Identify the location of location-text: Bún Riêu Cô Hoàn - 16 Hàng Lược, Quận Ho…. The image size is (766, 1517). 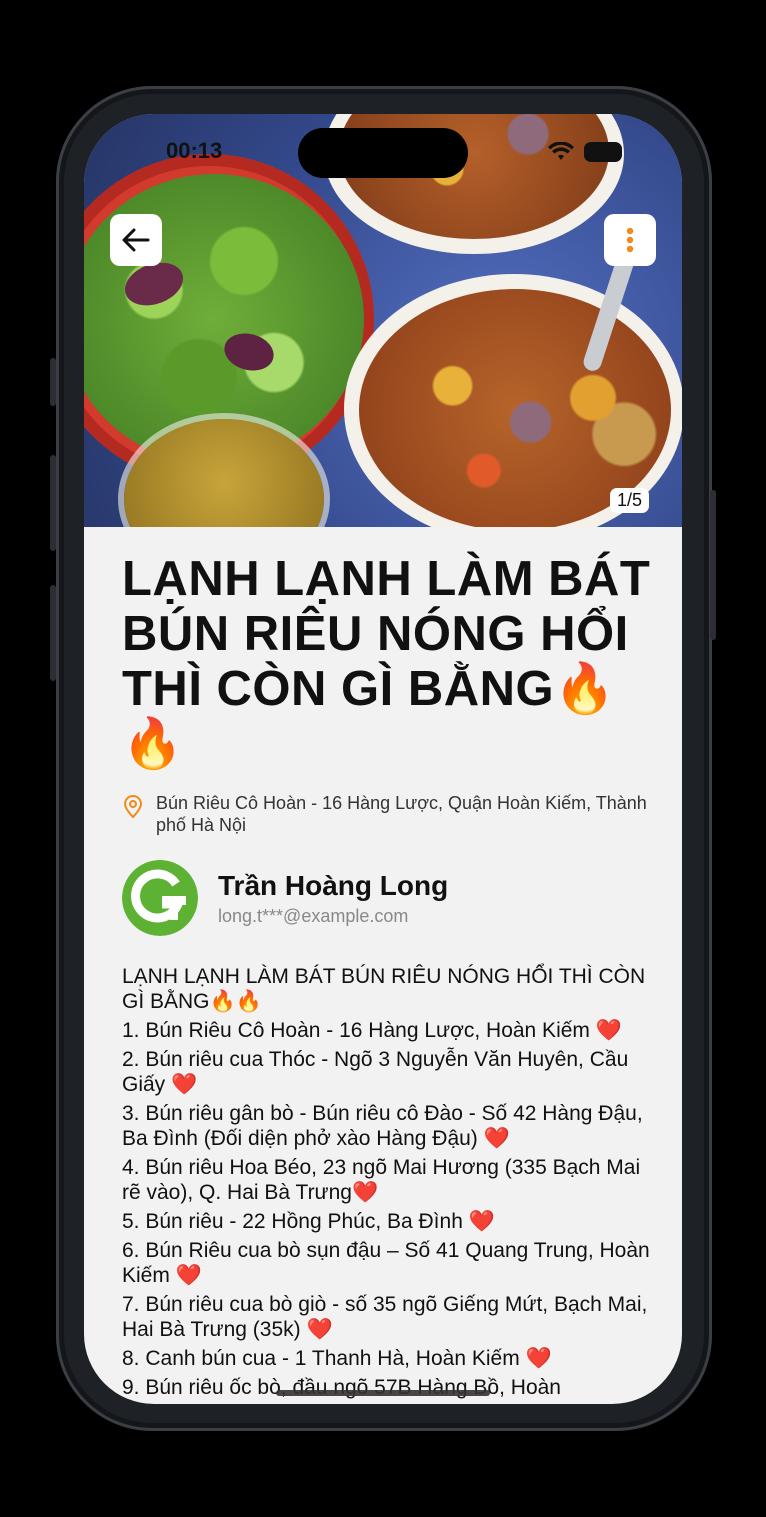
(401, 814).